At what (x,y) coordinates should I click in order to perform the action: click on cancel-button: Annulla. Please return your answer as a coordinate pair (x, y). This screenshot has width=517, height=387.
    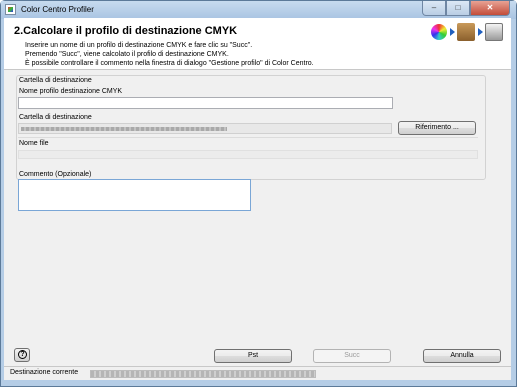
    Looking at the image, I should click on (462, 356).